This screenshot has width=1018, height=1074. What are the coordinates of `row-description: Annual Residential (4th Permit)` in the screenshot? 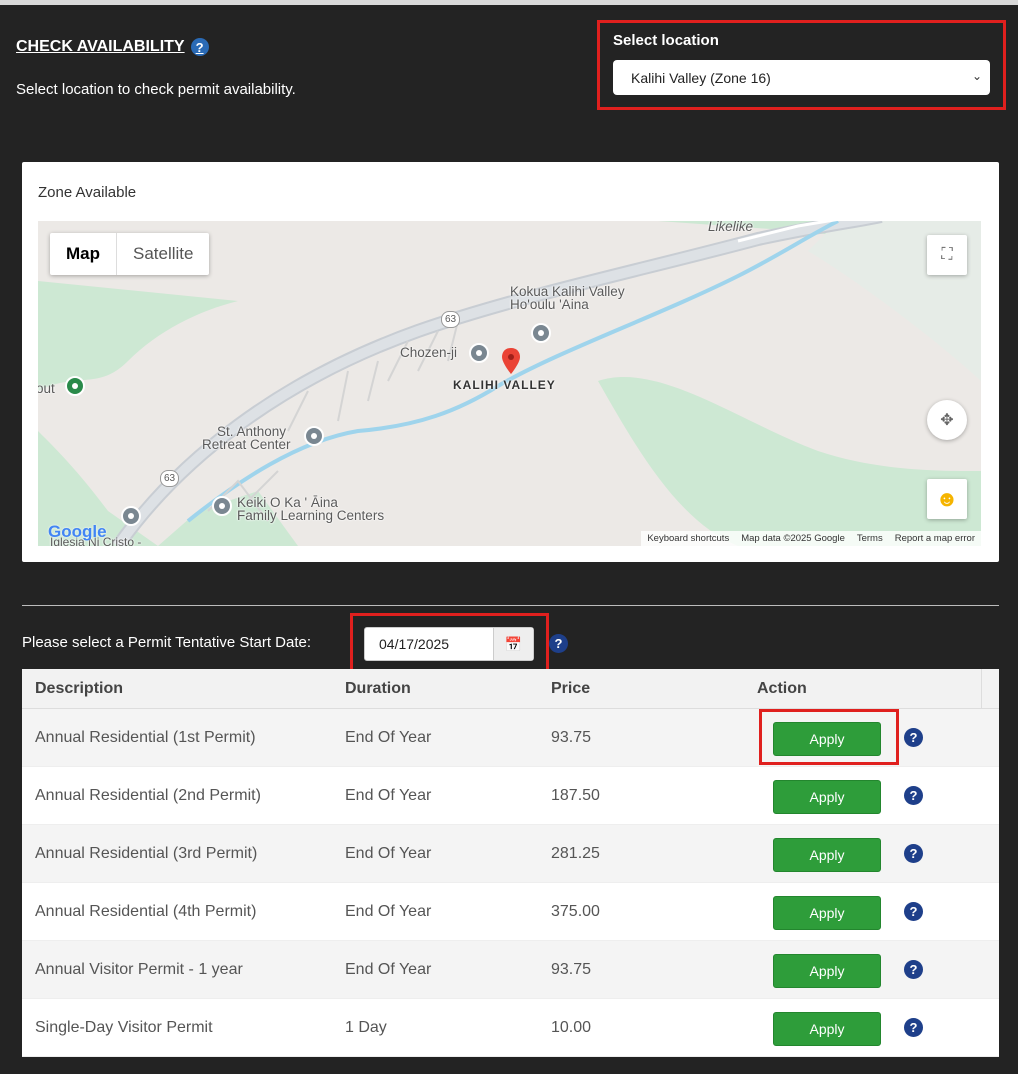 It's located at (146, 911).